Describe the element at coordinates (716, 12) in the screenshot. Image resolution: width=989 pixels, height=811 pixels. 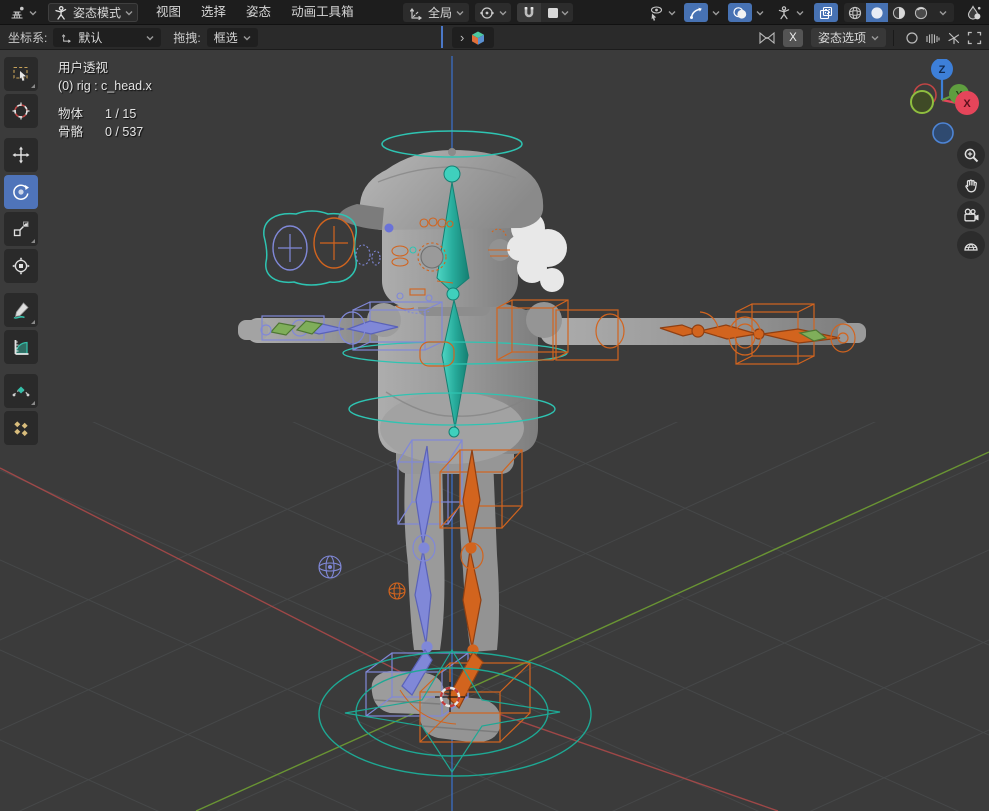
I see `gizmo-dropdown` at that location.